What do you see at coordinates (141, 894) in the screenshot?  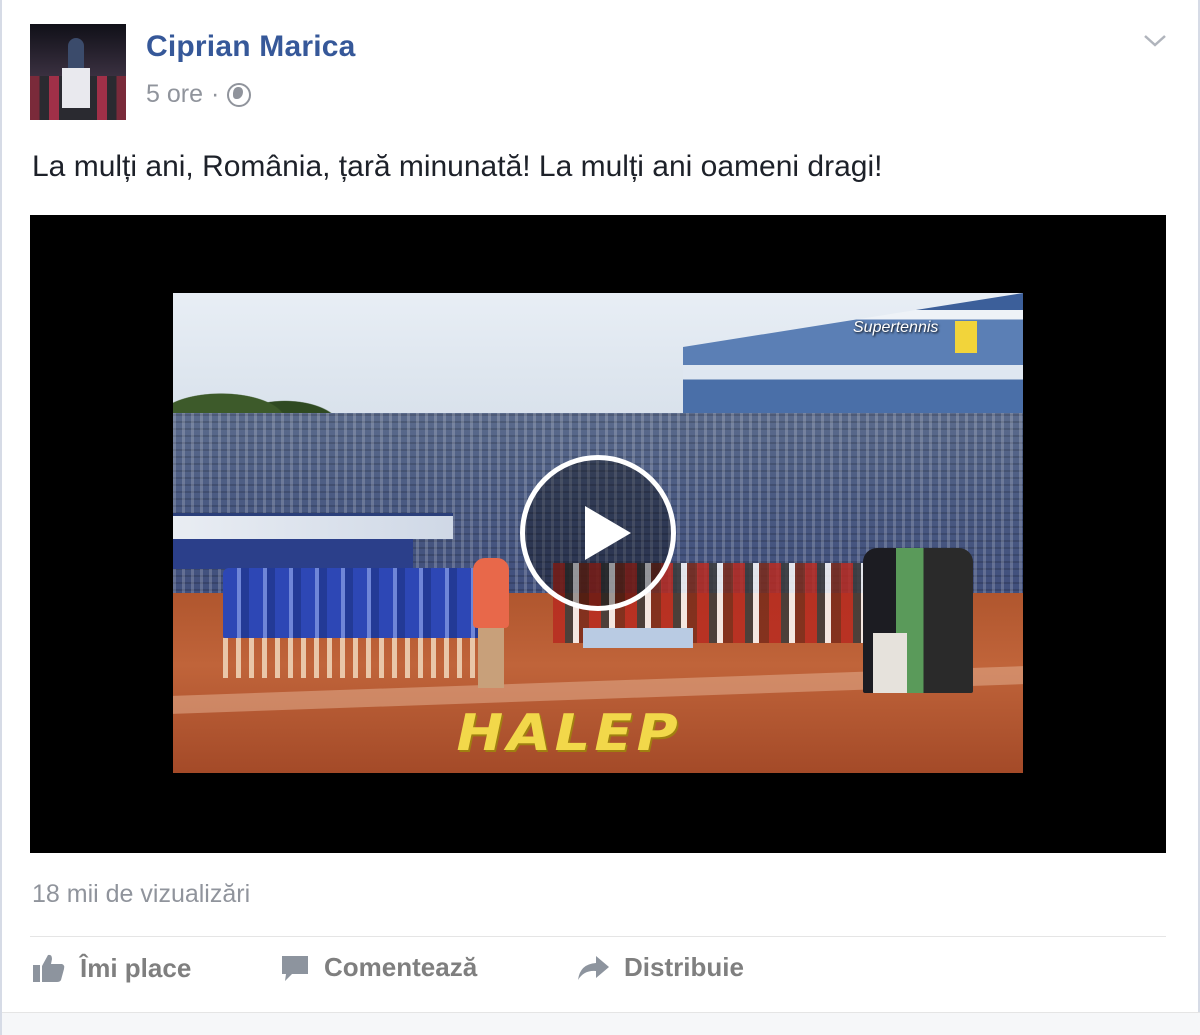 I see `view-count: 18 mii de vizualizări` at bounding box center [141, 894].